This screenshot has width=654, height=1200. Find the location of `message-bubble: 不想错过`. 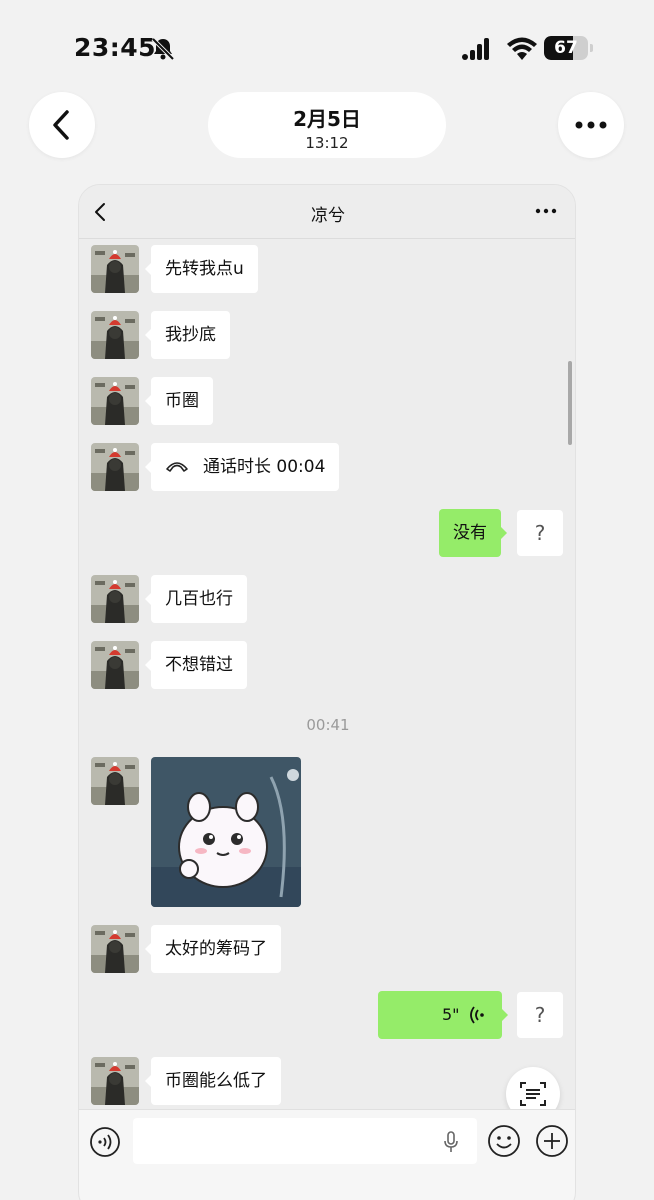

message-bubble: 不想错过 is located at coordinates (196, 665).